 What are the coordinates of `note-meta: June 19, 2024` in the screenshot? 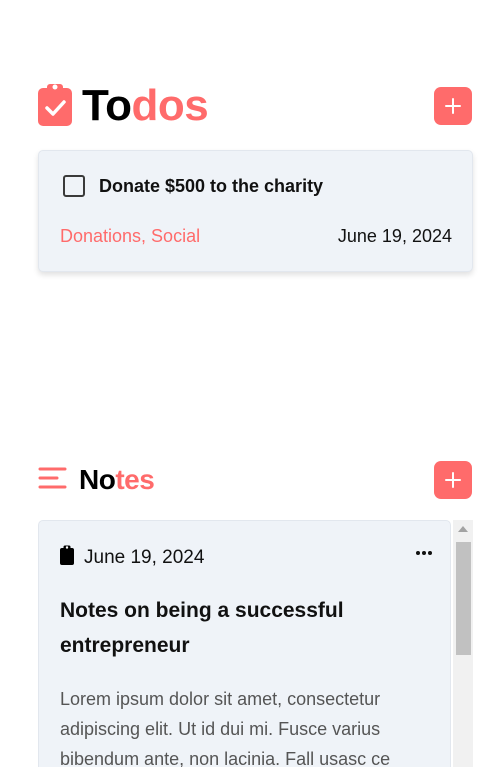 It's located at (132, 557).